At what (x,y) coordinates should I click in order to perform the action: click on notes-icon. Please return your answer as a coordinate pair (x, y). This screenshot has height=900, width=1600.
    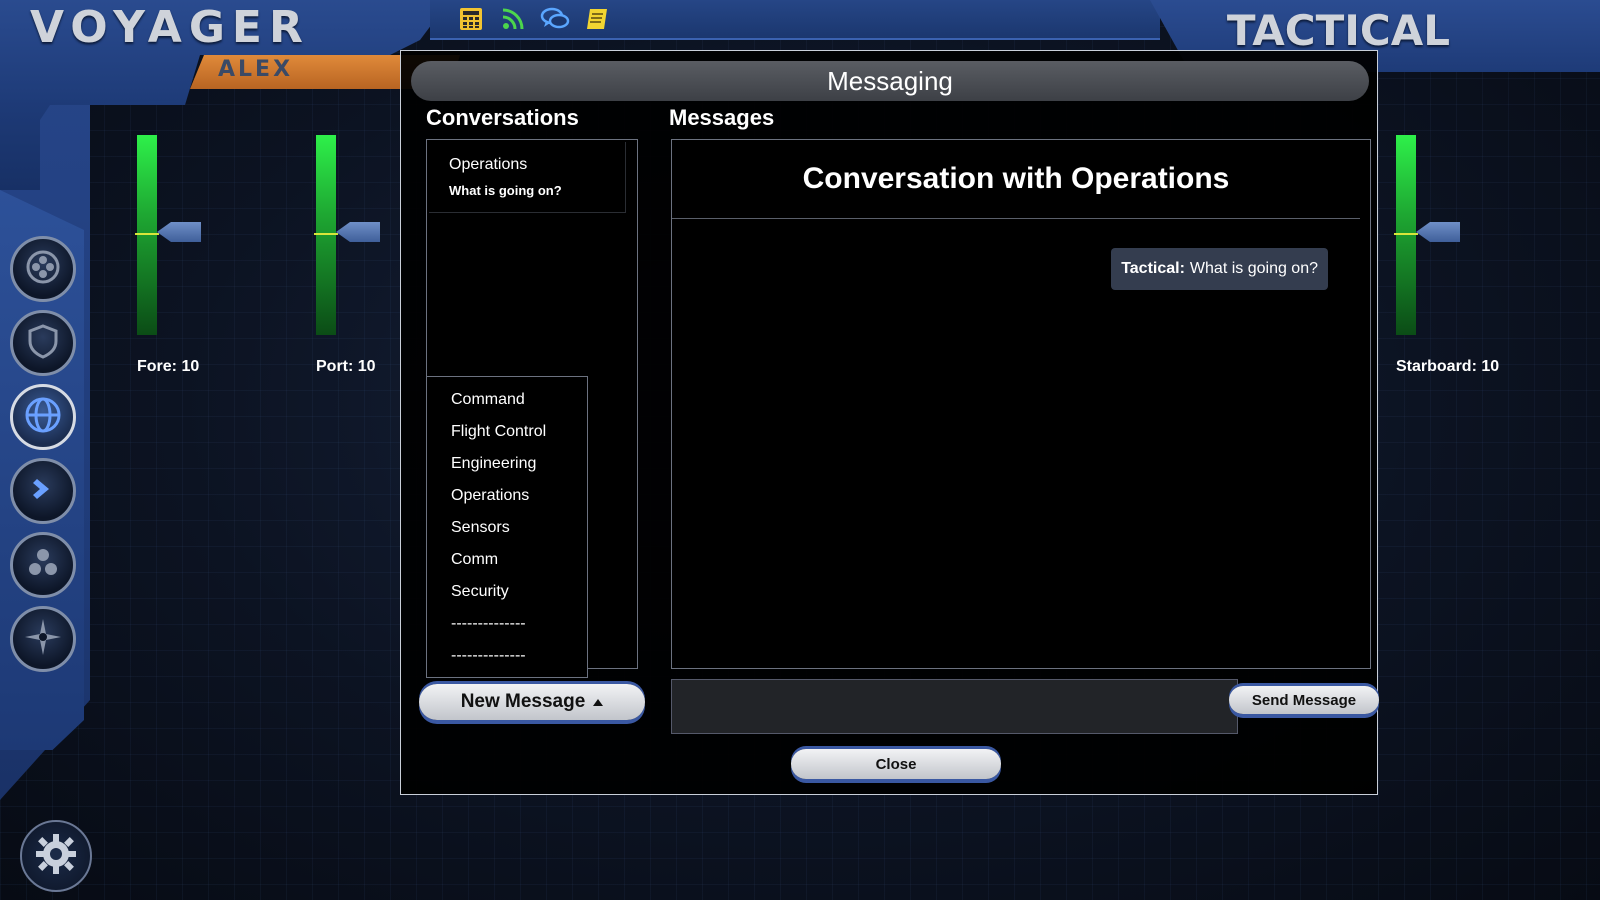
    Looking at the image, I should click on (597, 19).